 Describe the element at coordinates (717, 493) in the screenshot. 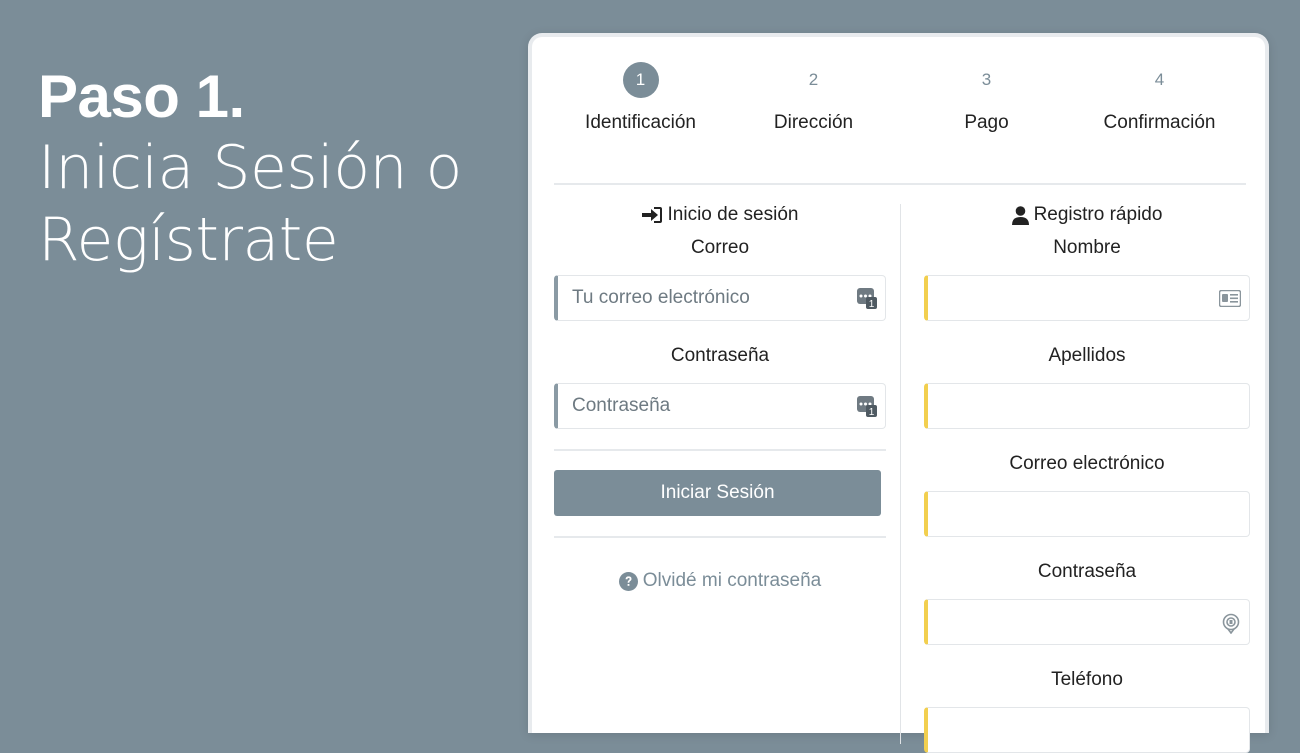

I see `login-submit-button: Iniciar Sesión` at that location.